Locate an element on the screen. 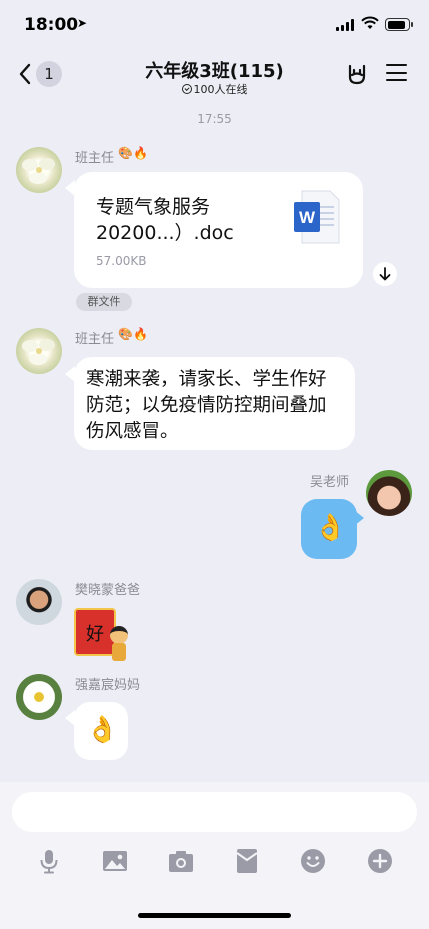 Image resolution: width=429 pixels, height=929 pixels. microphone-icon is located at coordinates (49, 861).